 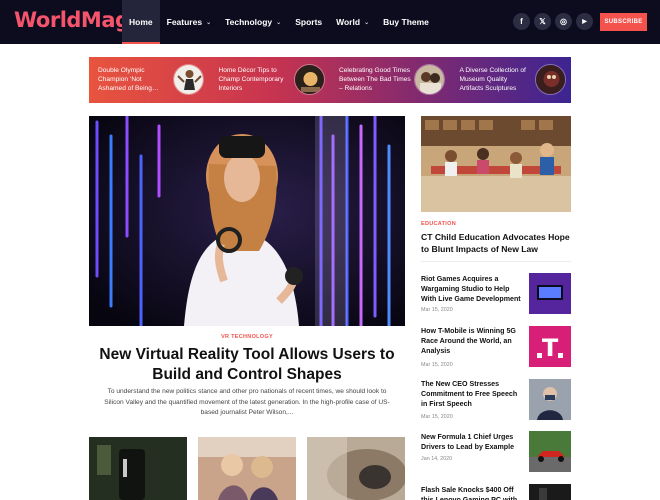 I want to click on youtube-icon: ▶, so click(x=584, y=21).